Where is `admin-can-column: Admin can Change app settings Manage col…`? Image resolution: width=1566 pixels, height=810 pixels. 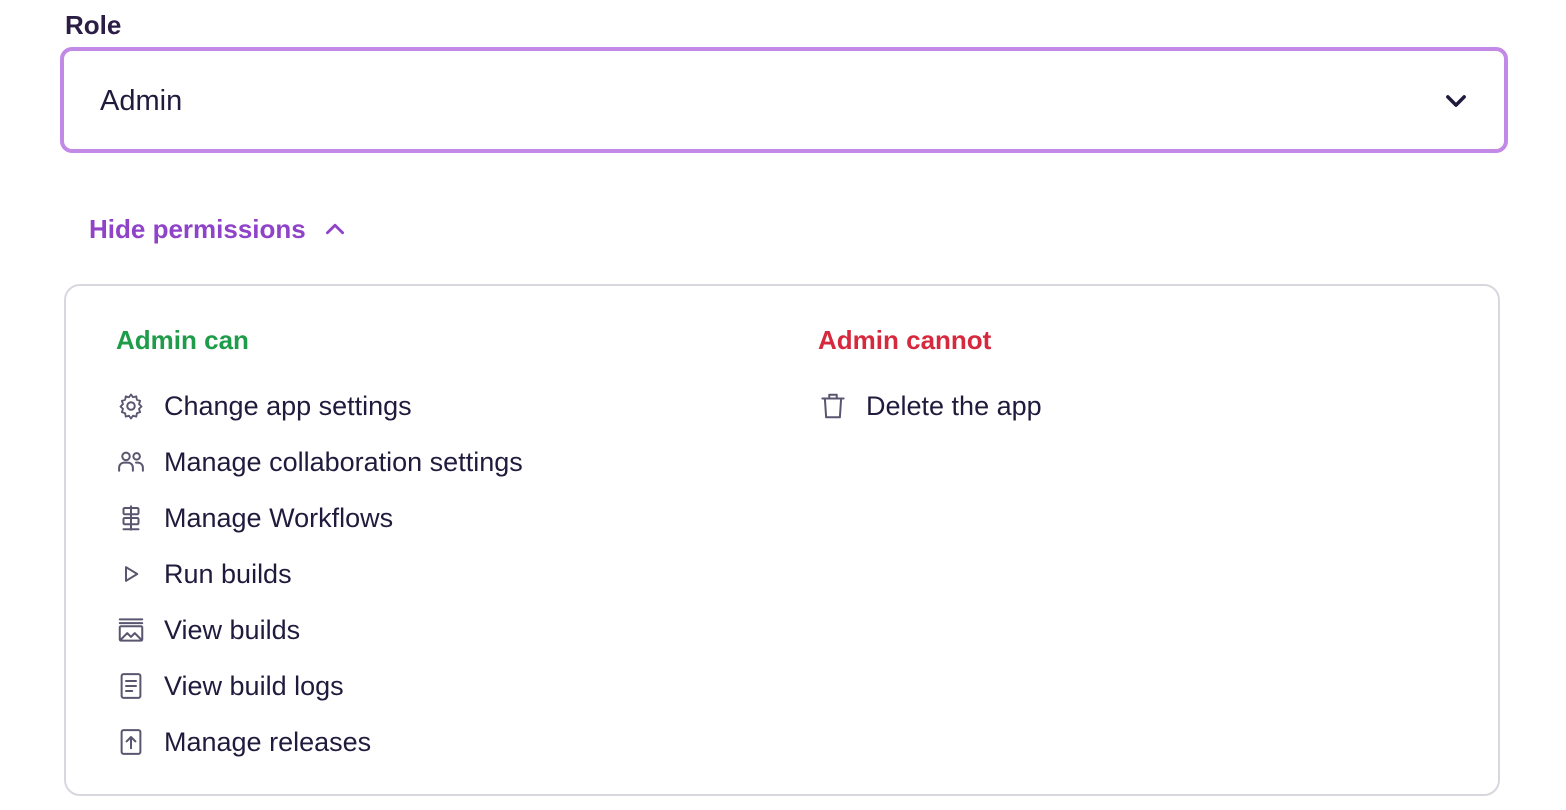 admin-can-column: Admin can Change app settings Manage col… is located at coordinates (319, 546).